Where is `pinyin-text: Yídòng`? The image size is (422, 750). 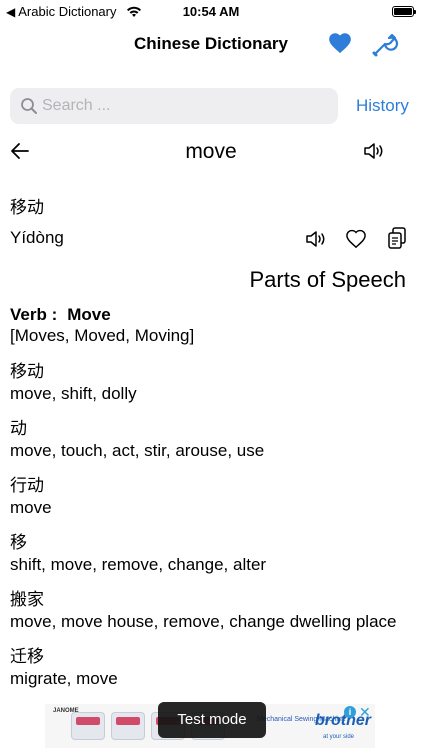
pinyin-text: Yídòng is located at coordinates (37, 237).